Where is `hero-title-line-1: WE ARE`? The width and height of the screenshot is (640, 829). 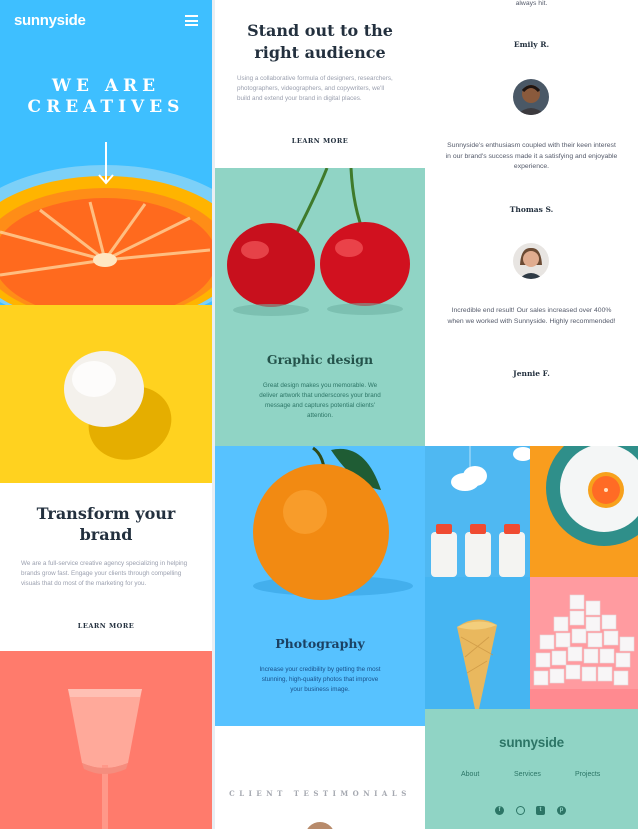 hero-title-line-1: WE ARE is located at coordinates (106, 86).